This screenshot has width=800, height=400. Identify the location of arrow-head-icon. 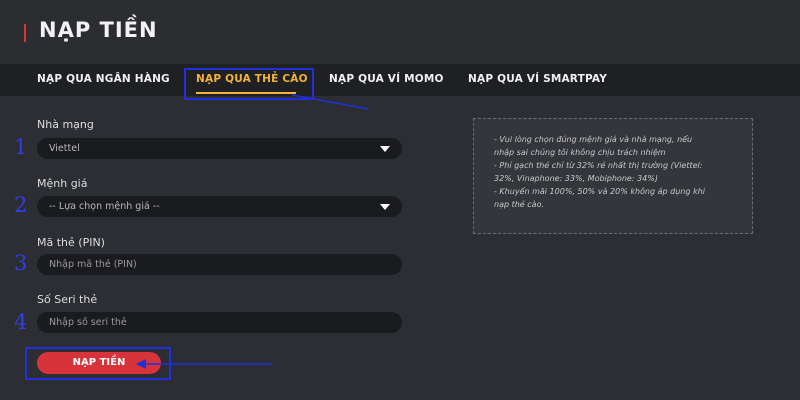
(141, 364).